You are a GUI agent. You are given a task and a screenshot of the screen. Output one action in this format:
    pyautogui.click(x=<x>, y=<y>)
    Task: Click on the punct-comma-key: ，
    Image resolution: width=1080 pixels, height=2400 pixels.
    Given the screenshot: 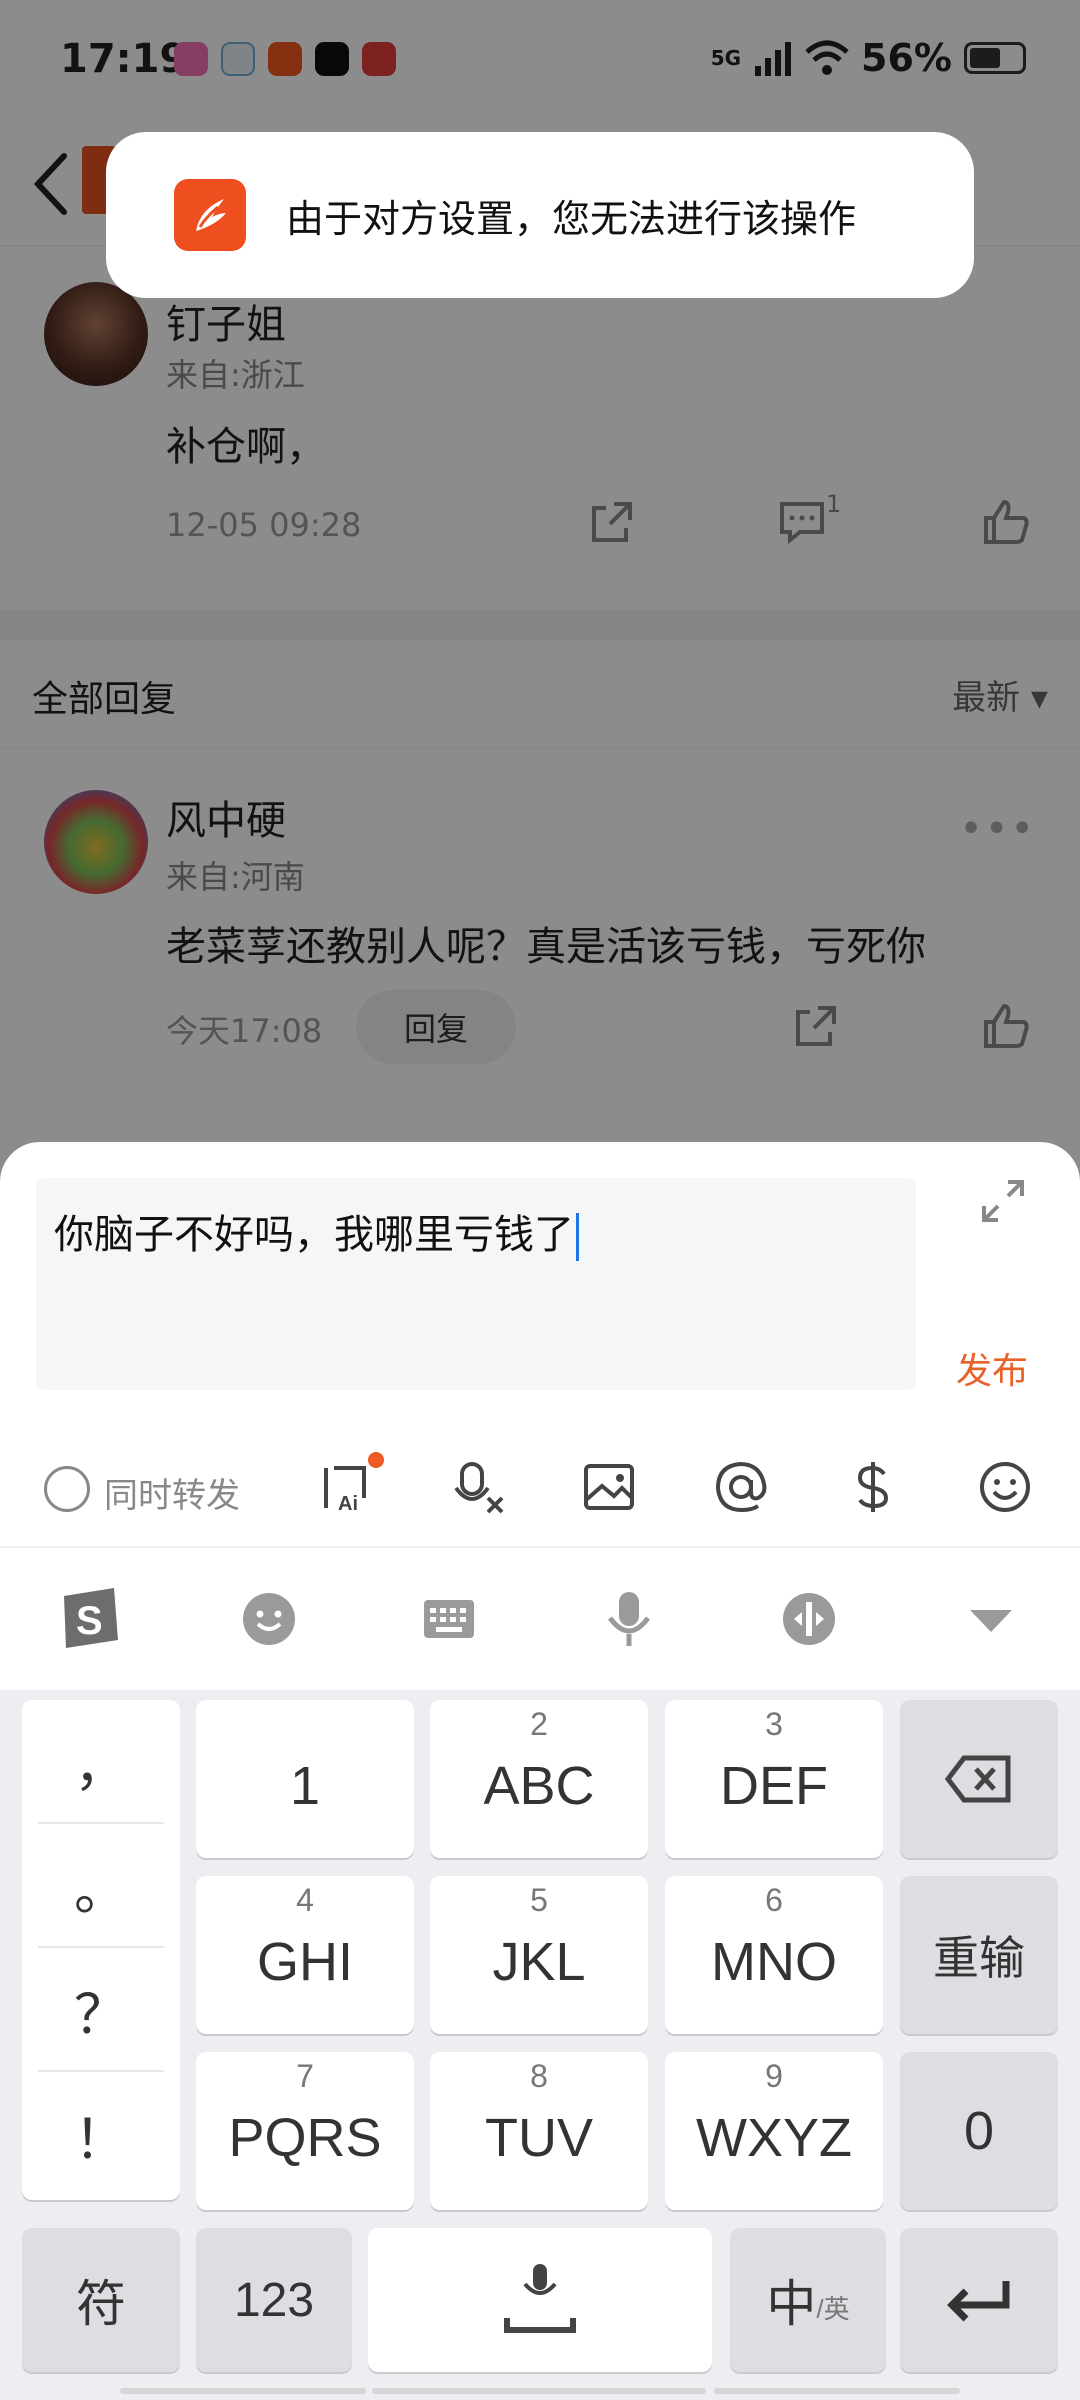 What is the action you would take?
    pyautogui.click(x=101, y=1762)
    